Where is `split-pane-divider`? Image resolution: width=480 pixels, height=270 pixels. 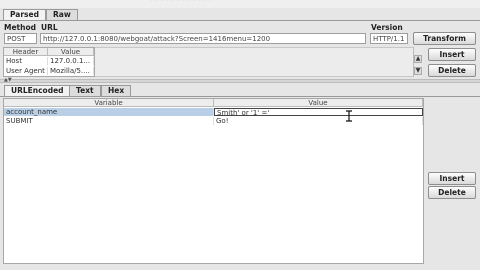
split-pane-divider is located at coordinates (240, 81).